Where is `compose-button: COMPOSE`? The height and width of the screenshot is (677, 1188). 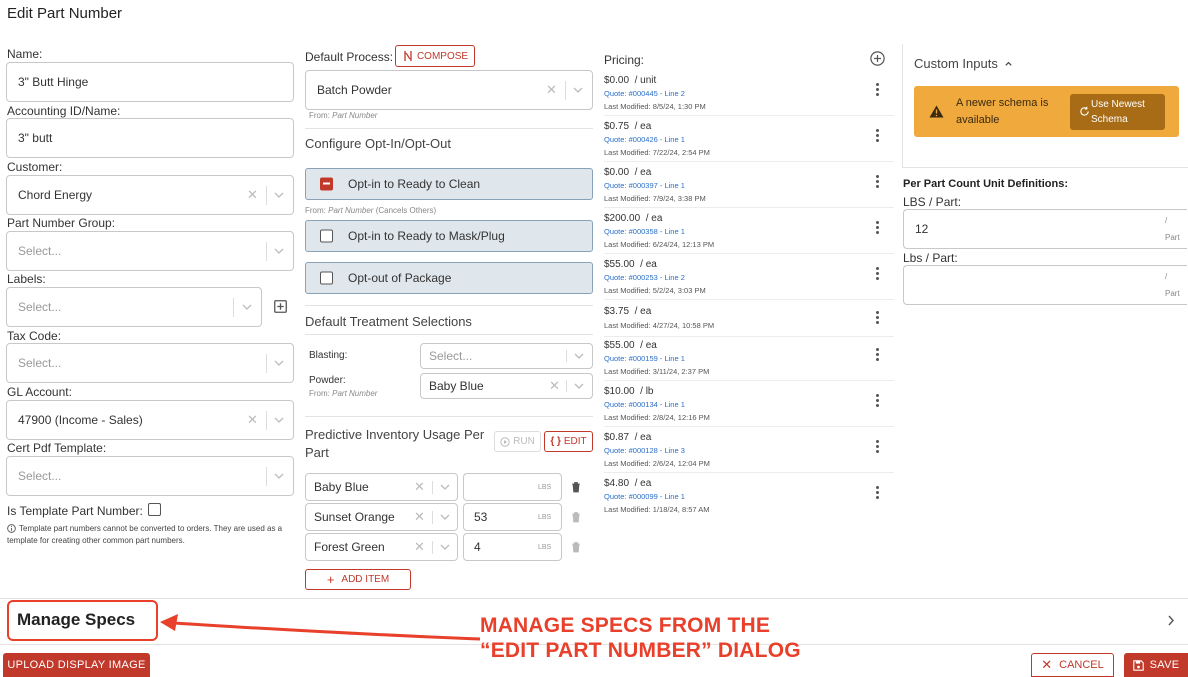
compose-button: COMPOSE is located at coordinates (435, 56).